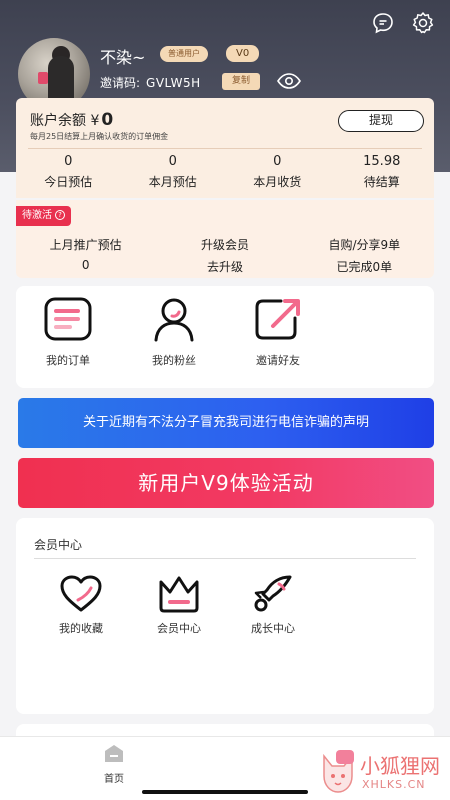  What do you see at coordinates (403, 23) in the screenshot?
I see `top-icons` at bounding box center [403, 23].